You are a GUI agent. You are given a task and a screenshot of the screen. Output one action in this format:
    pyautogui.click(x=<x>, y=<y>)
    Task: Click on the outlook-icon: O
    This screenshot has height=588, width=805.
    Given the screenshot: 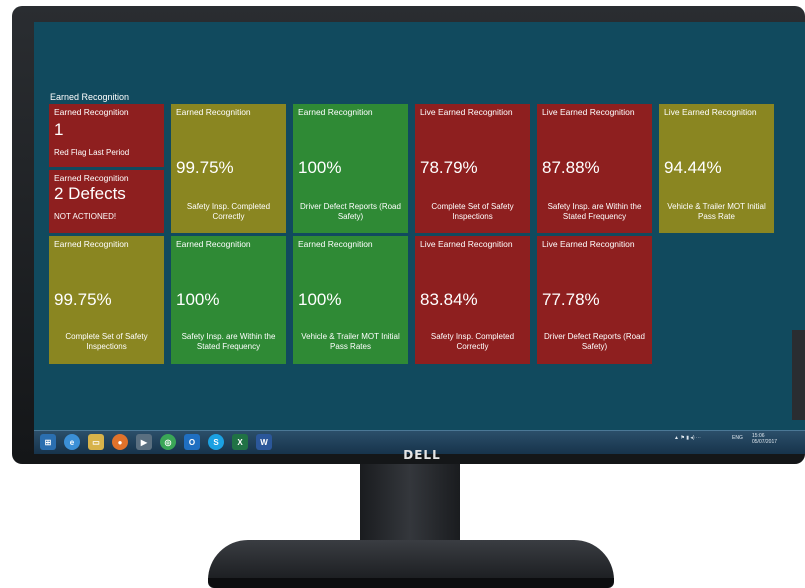 What is the action you would take?
    pyautogui.click(x=192, y=442)
    